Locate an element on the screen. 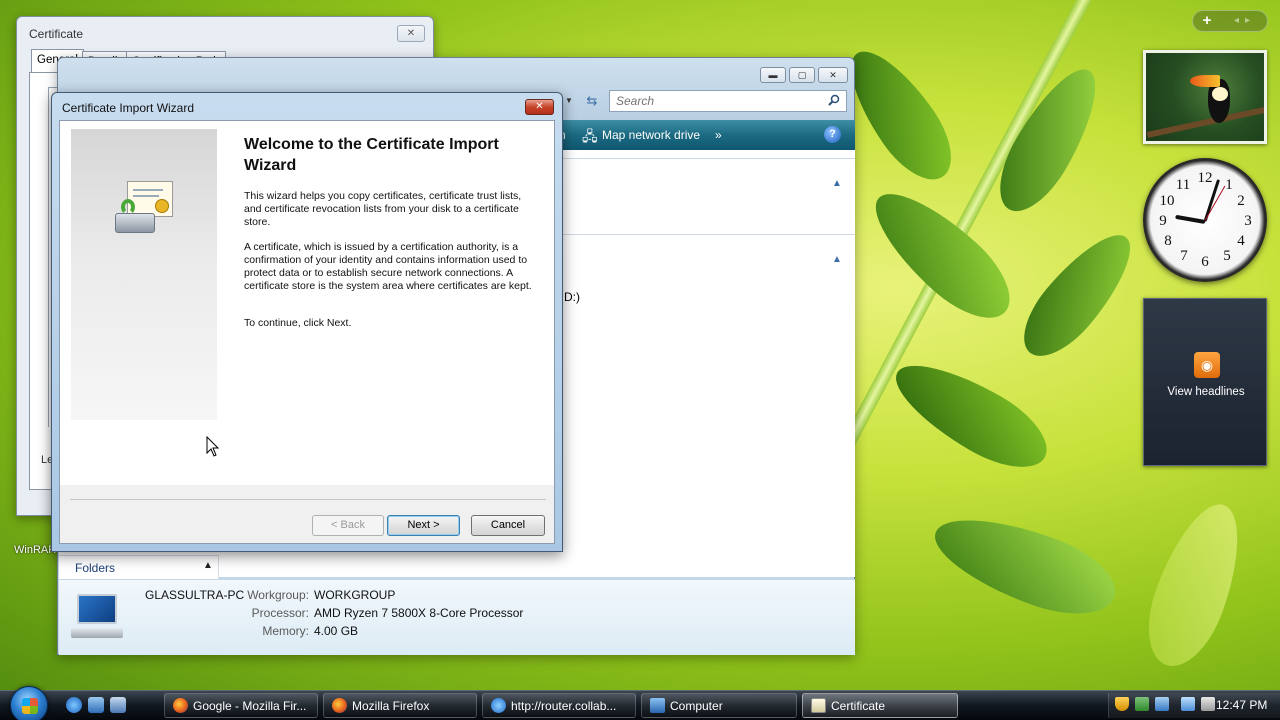 The height and width of the screenshot is (720, 1280). clock-number: 5 is located at coordinates (1227, 256).